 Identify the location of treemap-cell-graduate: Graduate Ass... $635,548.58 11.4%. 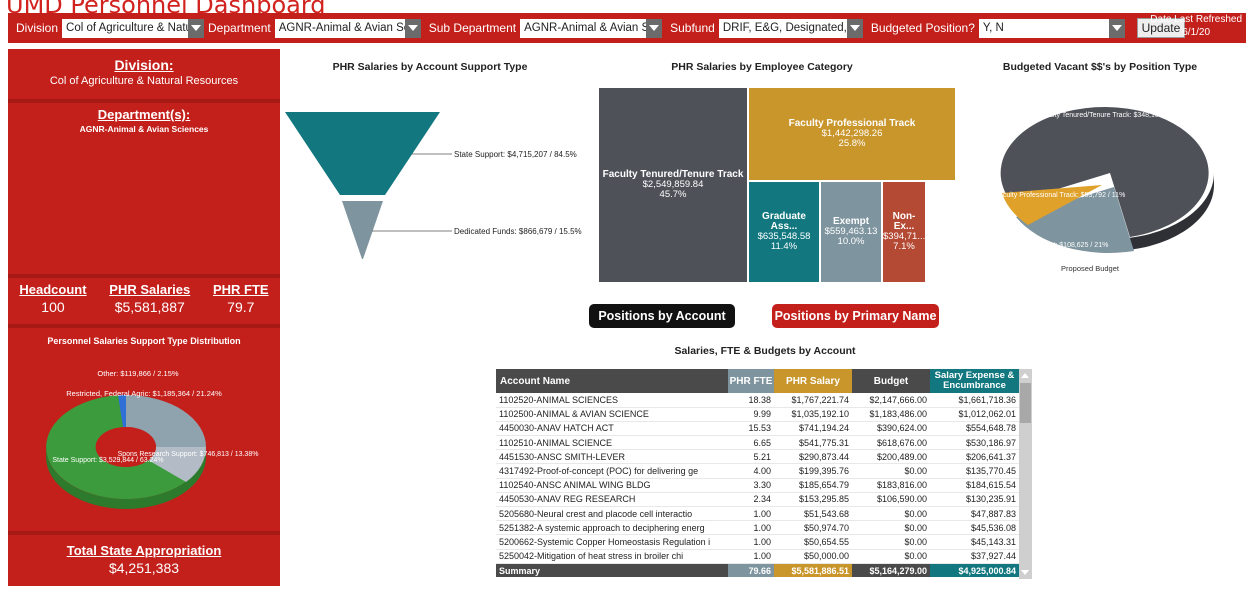
(784, 232).